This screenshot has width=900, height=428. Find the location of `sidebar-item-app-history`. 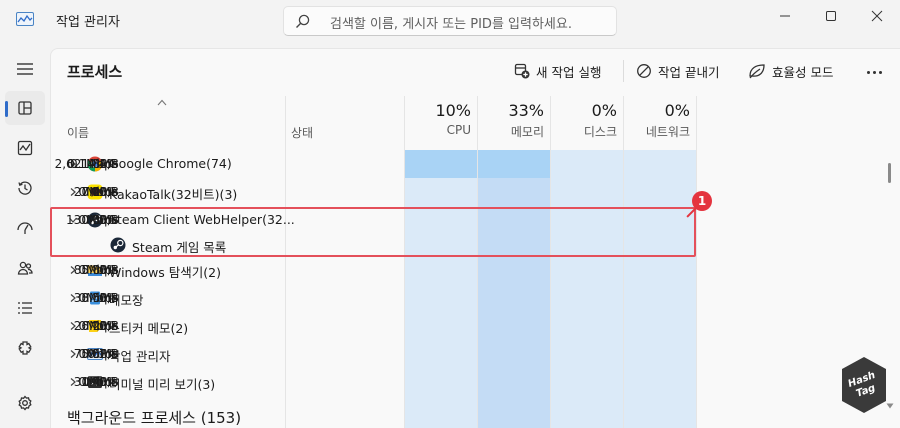

sidebar-item-app-history is located at coordinates (25, 188).